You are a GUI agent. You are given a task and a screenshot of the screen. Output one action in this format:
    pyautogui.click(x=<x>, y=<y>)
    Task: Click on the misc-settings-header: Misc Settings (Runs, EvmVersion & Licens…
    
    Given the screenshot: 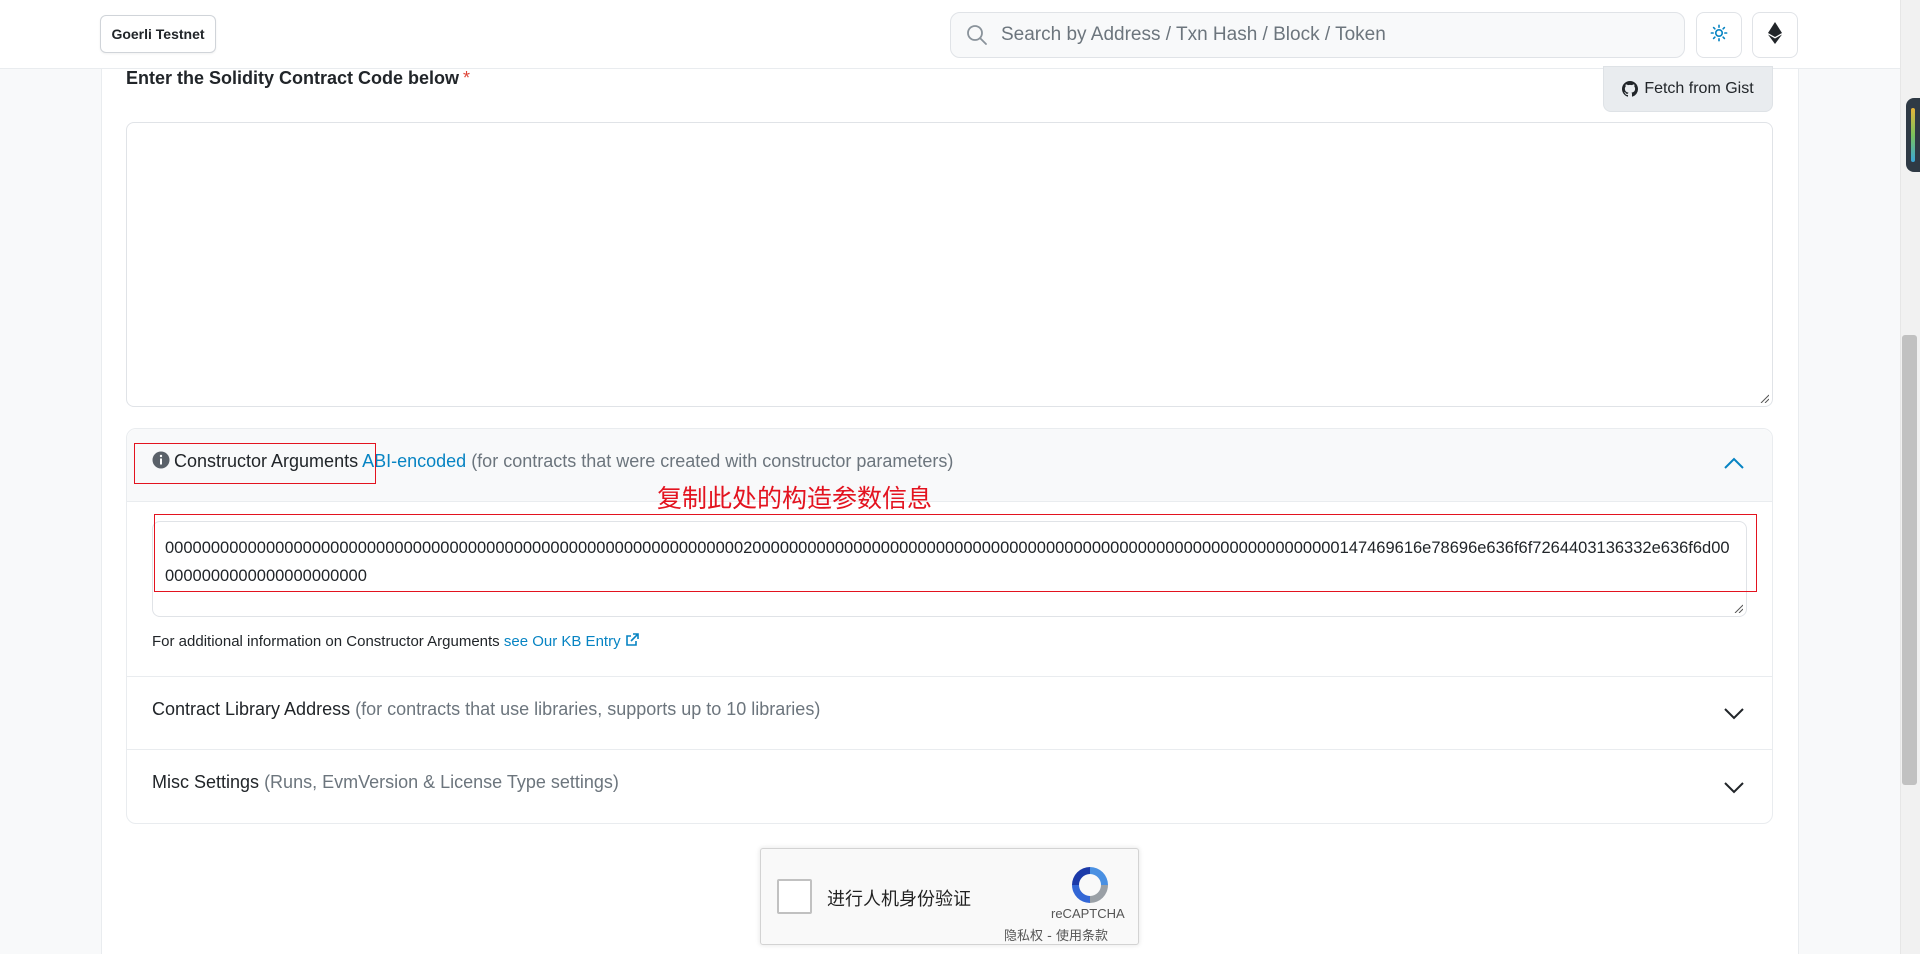 What is the action you would take?
    pyautogui.click(x=385, y=782)
    